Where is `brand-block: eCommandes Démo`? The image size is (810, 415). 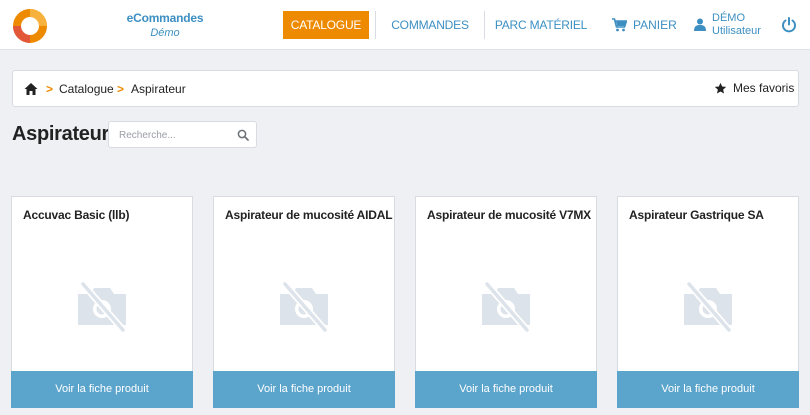
brand-block: eCommandes Démo is located at coordinates (165, 25).